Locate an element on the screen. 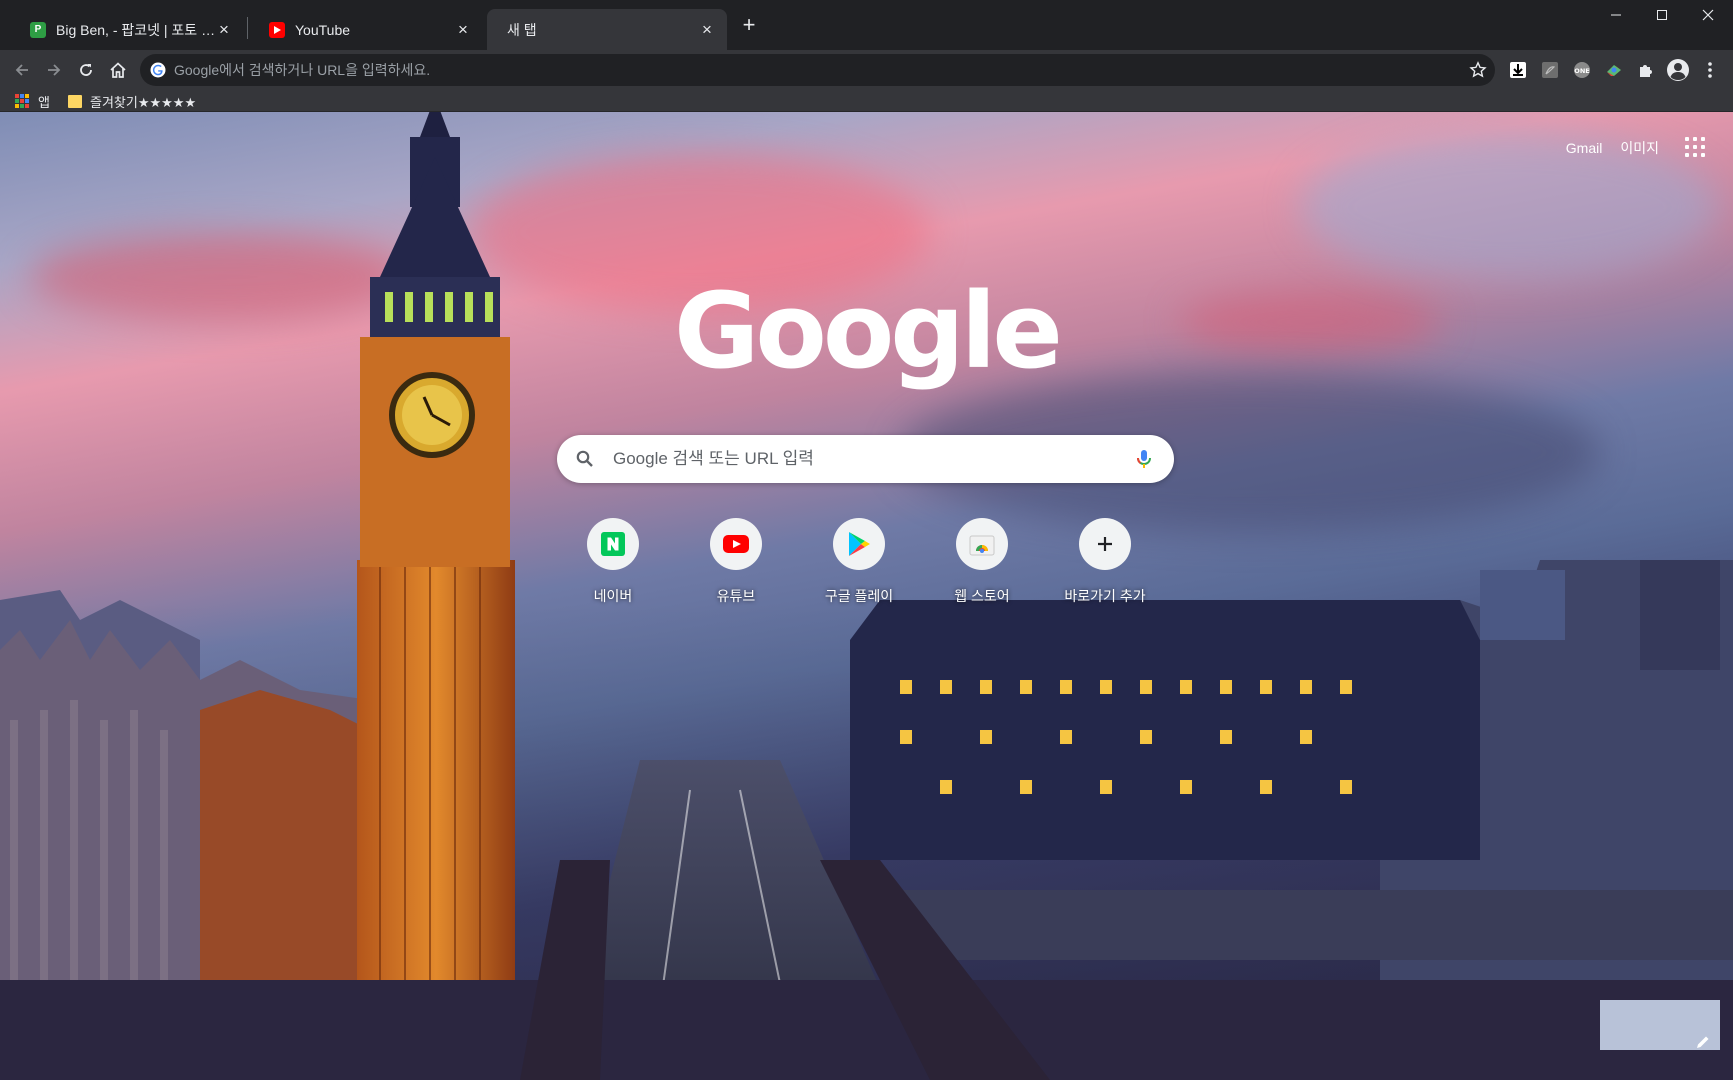  google-g-icon is located at coordinates (158, 70).